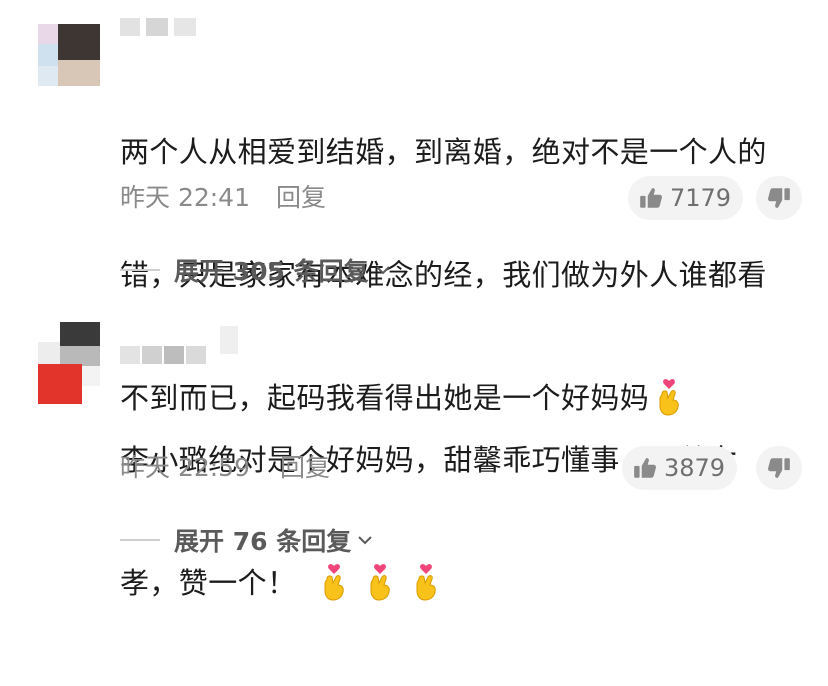 The image size is (828, 686). I want to click on like-button: 3879, so click(680, 468).